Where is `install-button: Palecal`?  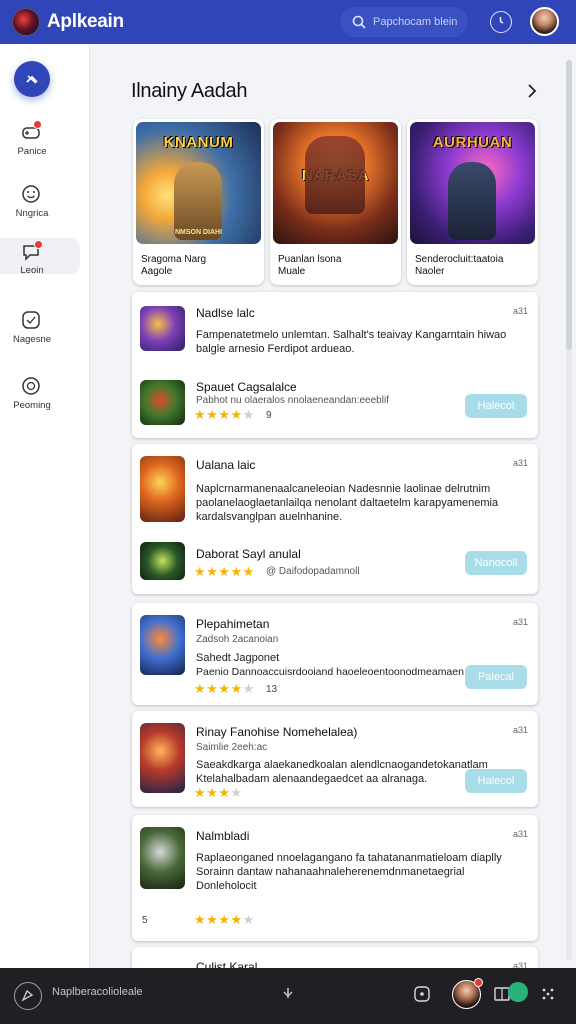 install-button: Palecal is located at coordinates (496, 677).